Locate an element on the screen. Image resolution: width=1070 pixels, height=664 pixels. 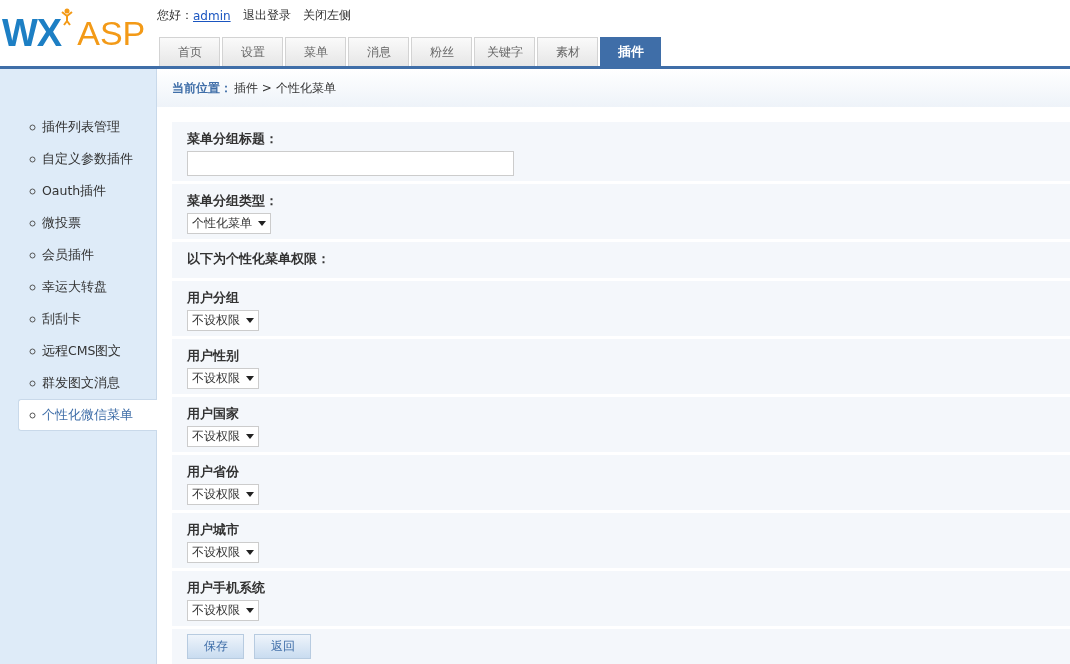
field-label: 用户省份 is located at coordinates (213, 472).